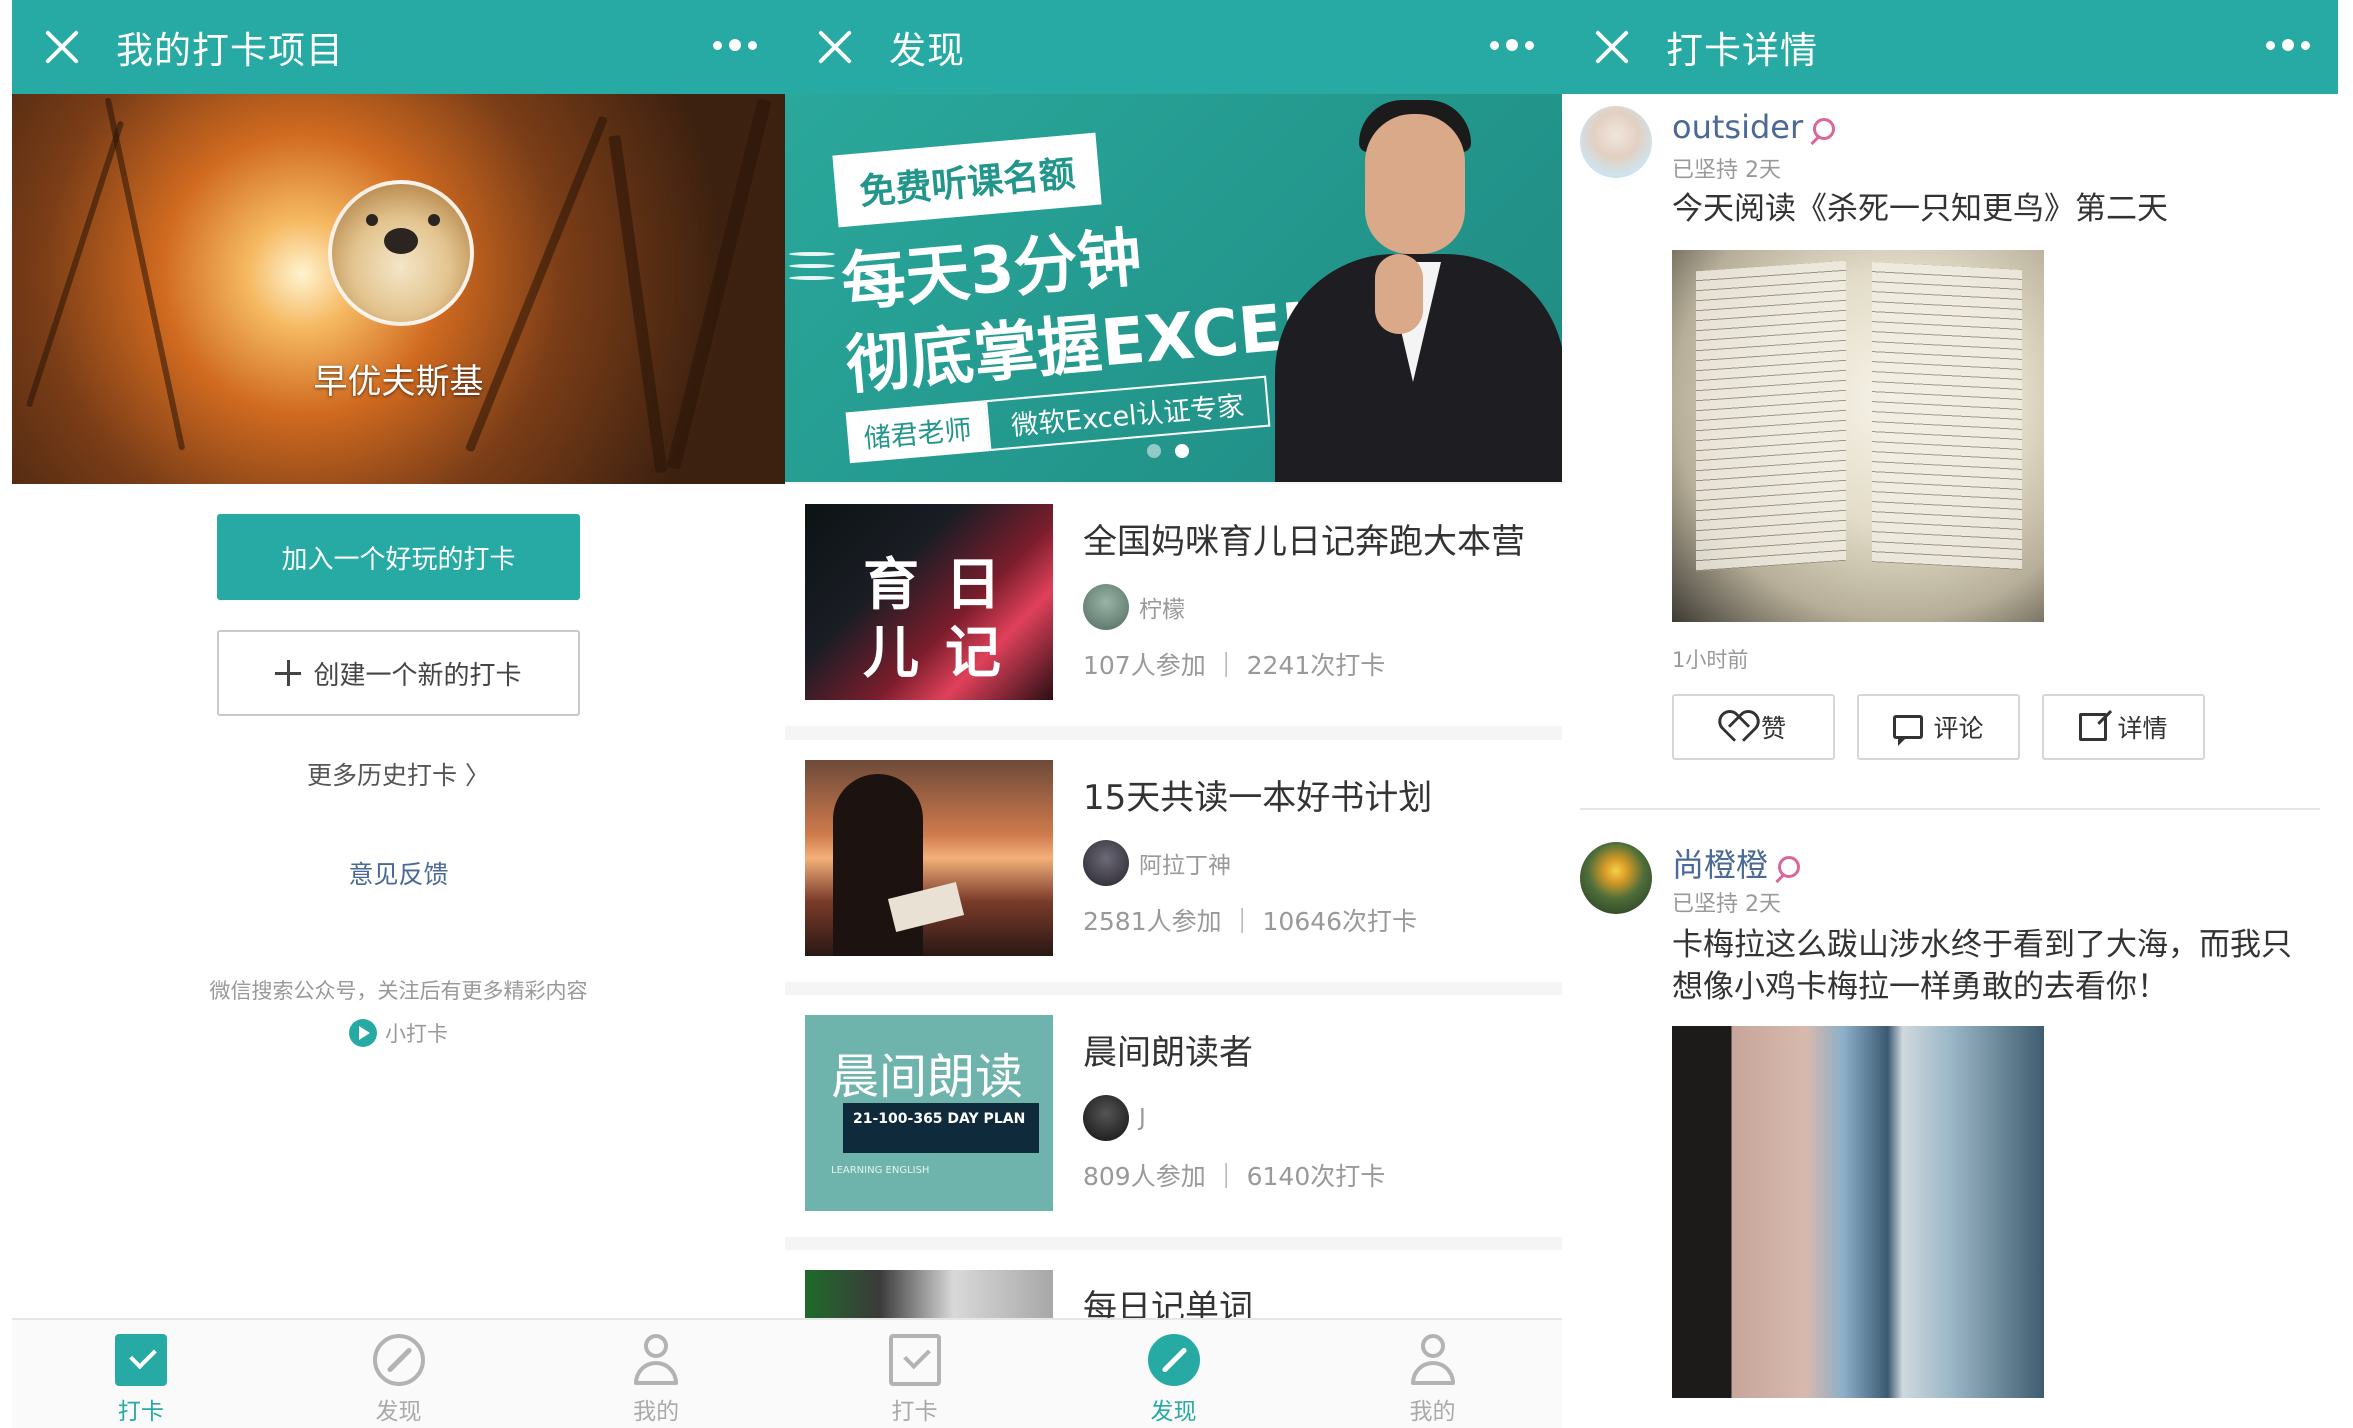  Describe the element at coordinates (1720, 865) in the screenshot. I see `author-name: 尚橙橙` at that location.